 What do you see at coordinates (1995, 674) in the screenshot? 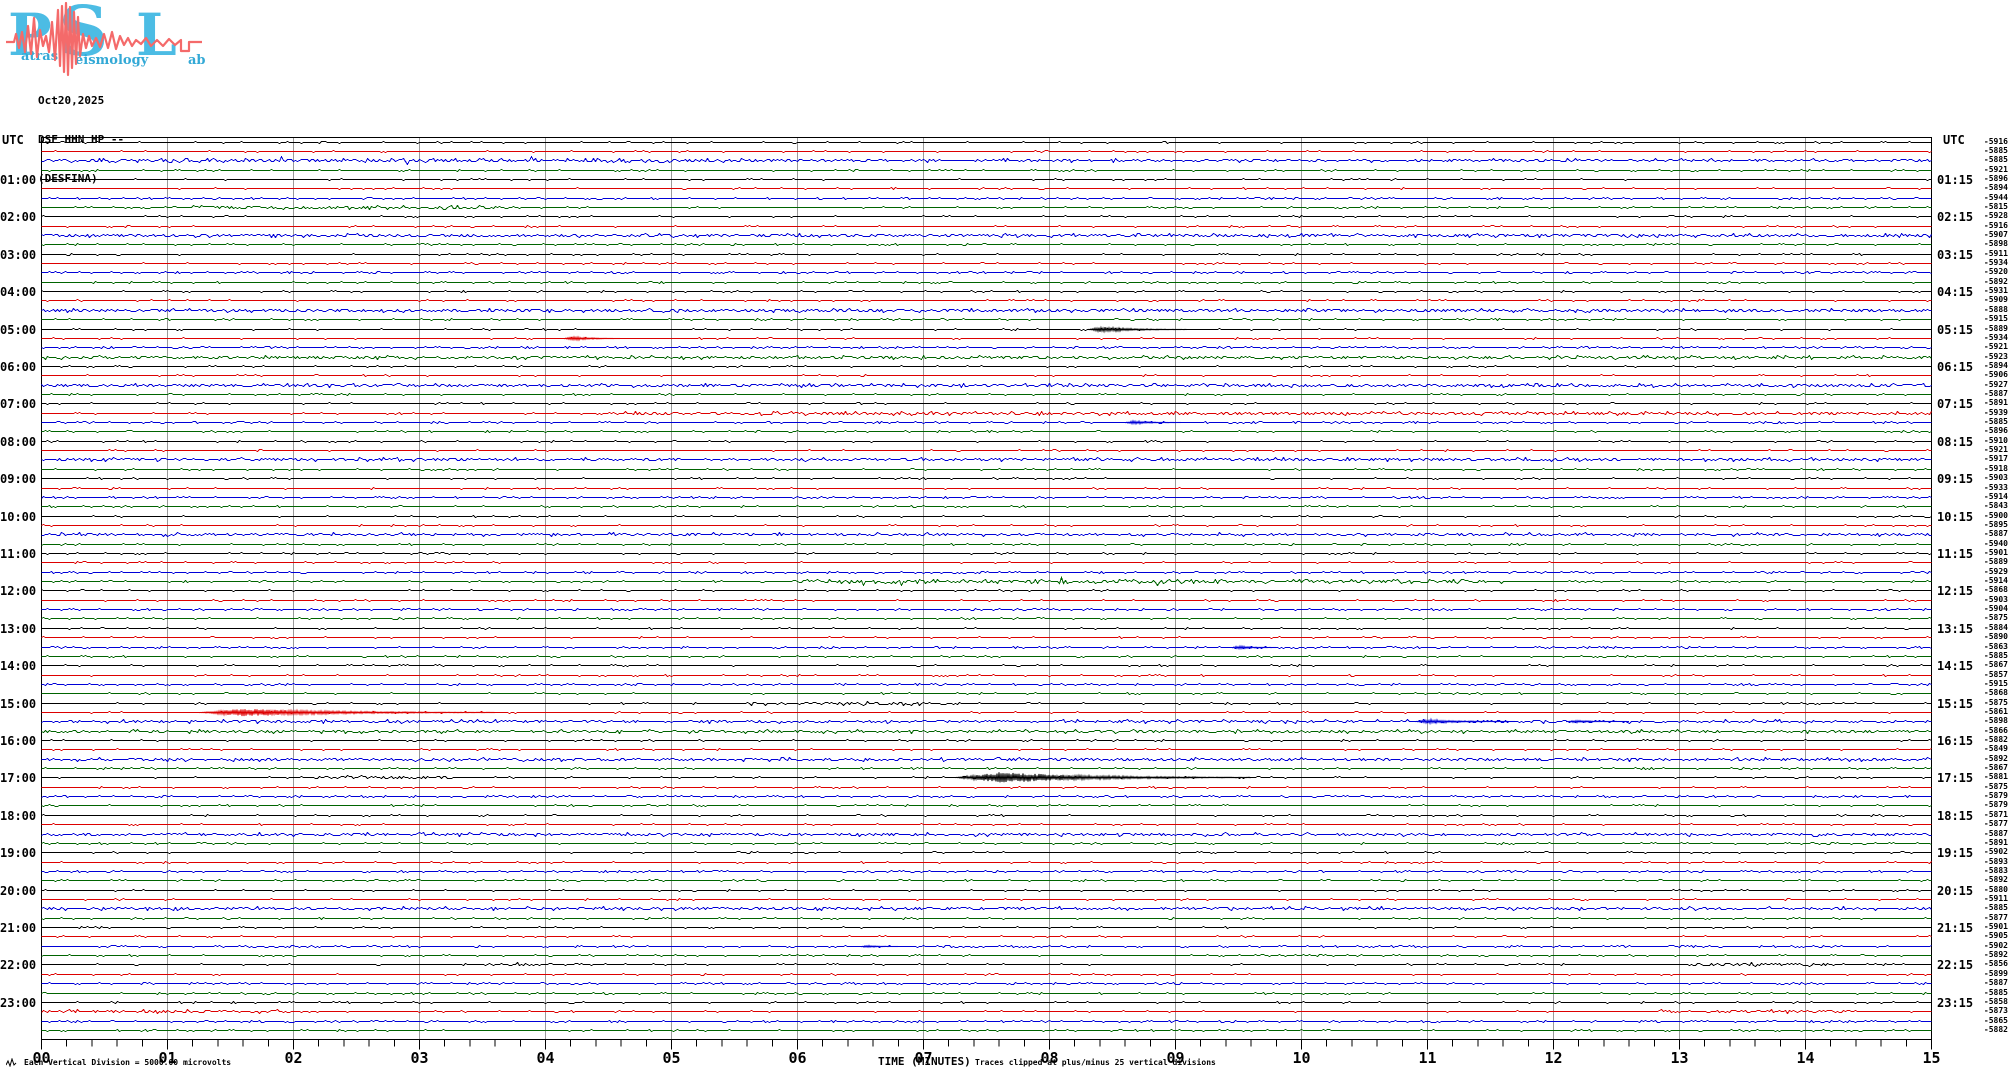
I see `trace-offset-value: -5857` at bounding box center [1995, 674].